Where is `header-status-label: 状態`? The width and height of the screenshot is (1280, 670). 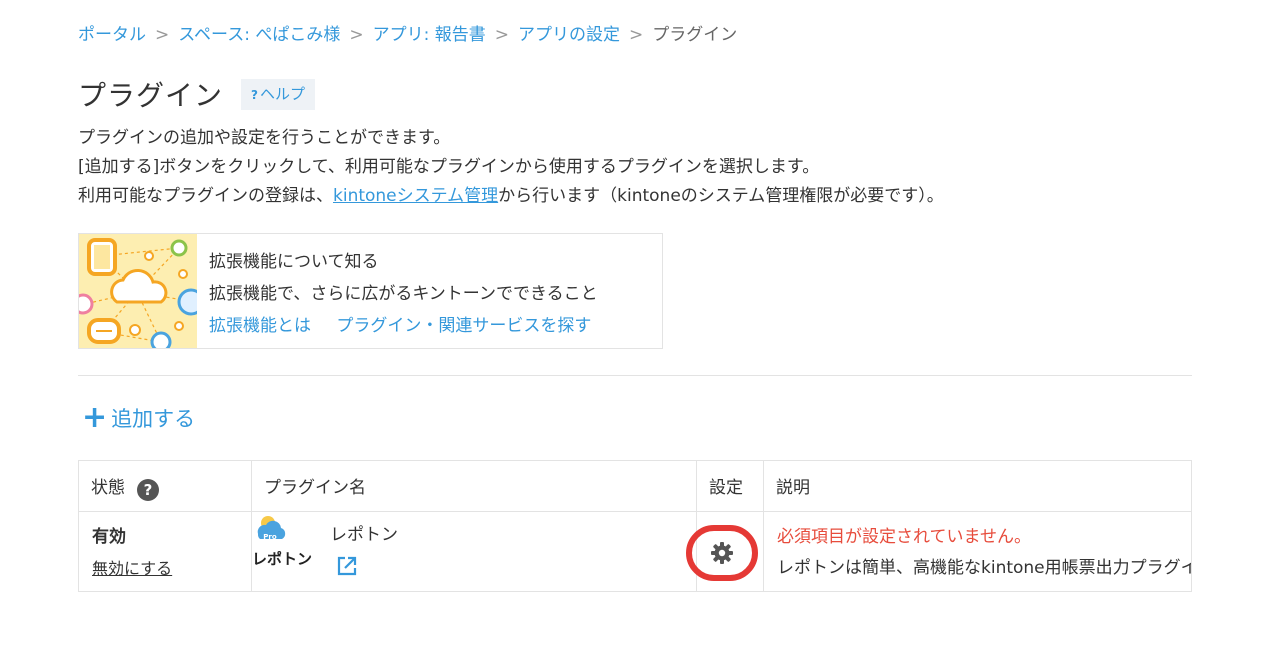
header-status-label: 状態 is located at coordinates (108, 488).